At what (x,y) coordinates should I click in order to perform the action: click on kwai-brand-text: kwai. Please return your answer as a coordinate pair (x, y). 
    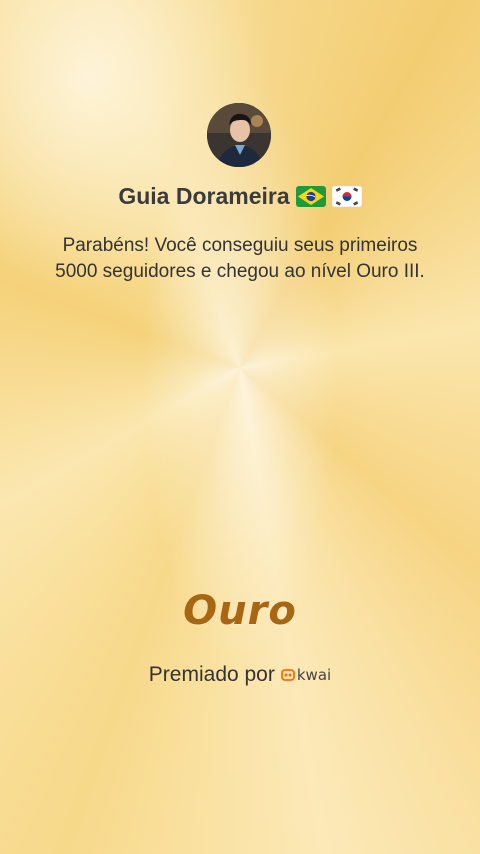
    Looking at the image, I should click on (314, 675).